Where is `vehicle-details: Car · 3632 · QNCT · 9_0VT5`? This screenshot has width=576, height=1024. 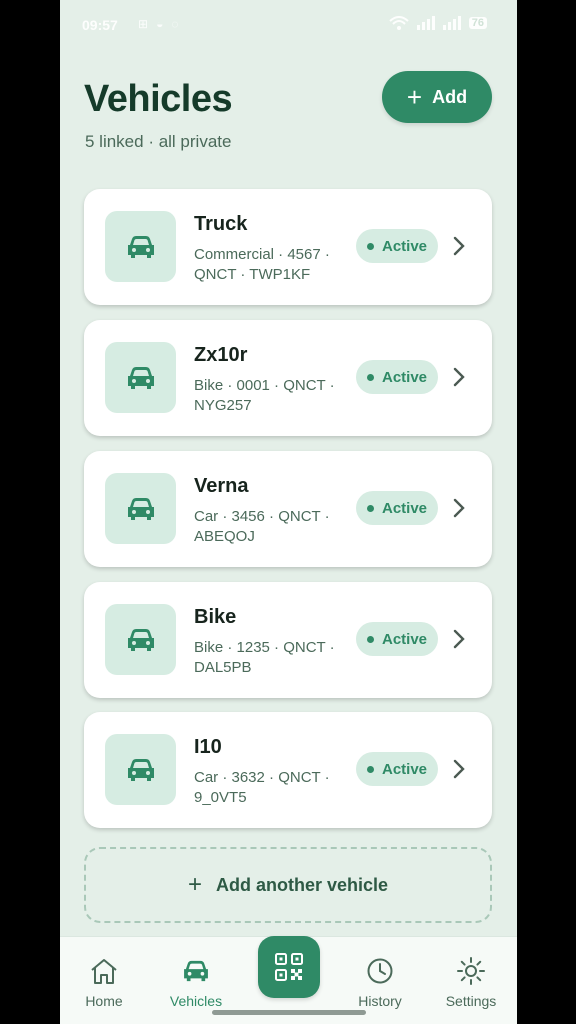 vehicle-details: Car · 3632 · QNCT · 9_0VT5 is located at coordinates (262, 787).